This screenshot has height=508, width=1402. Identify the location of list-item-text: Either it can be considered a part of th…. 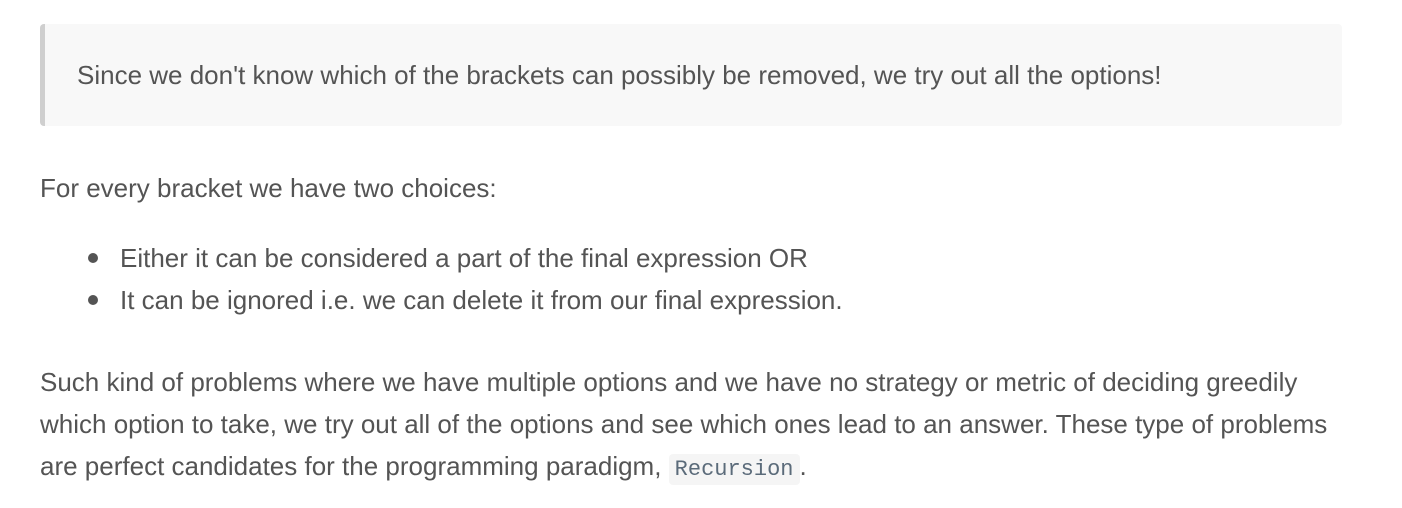
(464, 258).